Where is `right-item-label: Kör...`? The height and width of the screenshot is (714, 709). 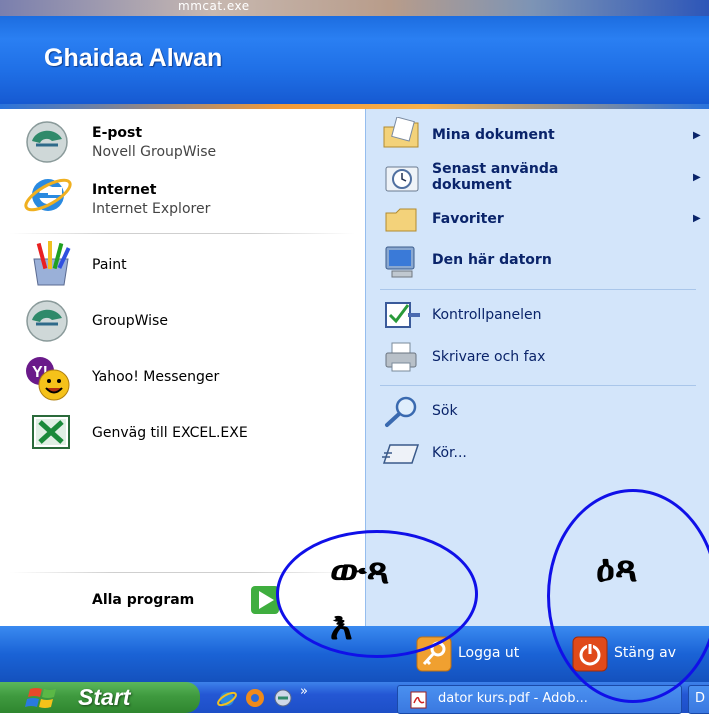 right-item-label: Kör... is located at coordinates (449, 453).